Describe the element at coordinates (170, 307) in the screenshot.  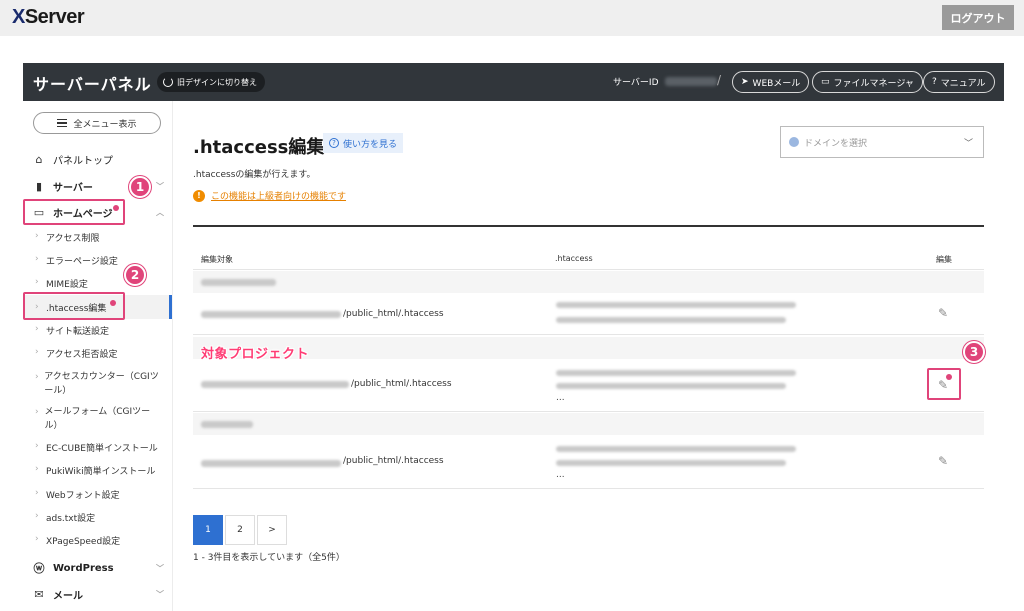
I see `active-indicator` at that location.